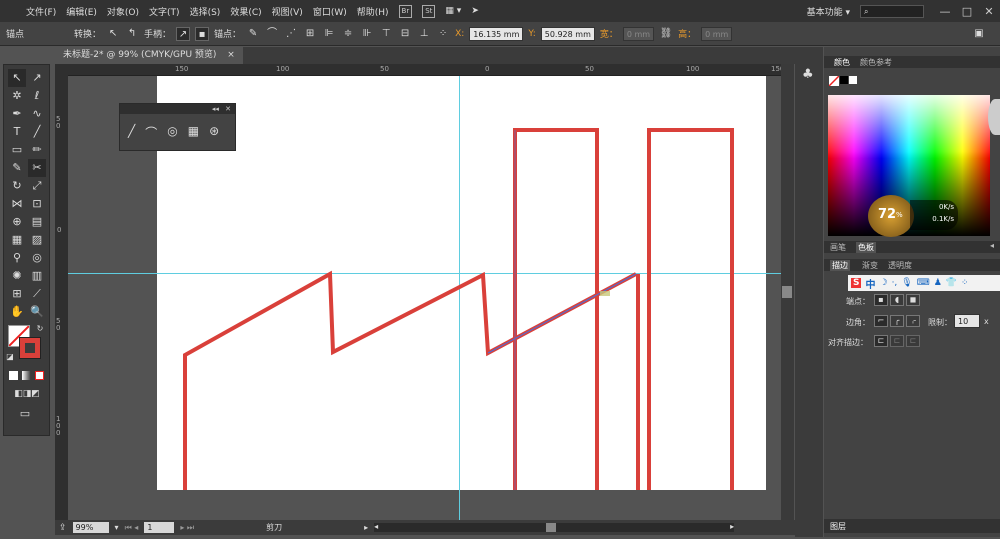 The height and width of the screenshot is (539, 1000). I want to click on tab-layers: 图层, so click(838, 526).